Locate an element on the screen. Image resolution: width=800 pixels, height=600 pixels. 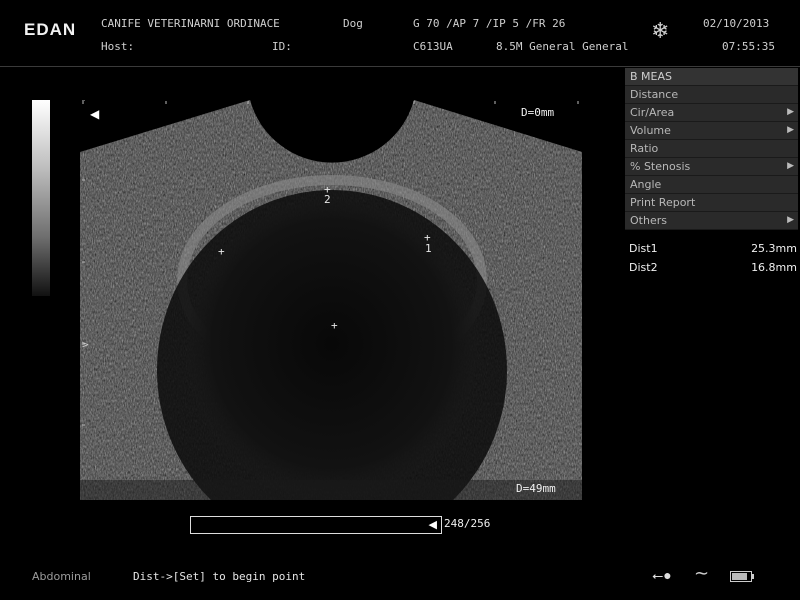
probe-model: C613UA is located at coordinates (433, 46).